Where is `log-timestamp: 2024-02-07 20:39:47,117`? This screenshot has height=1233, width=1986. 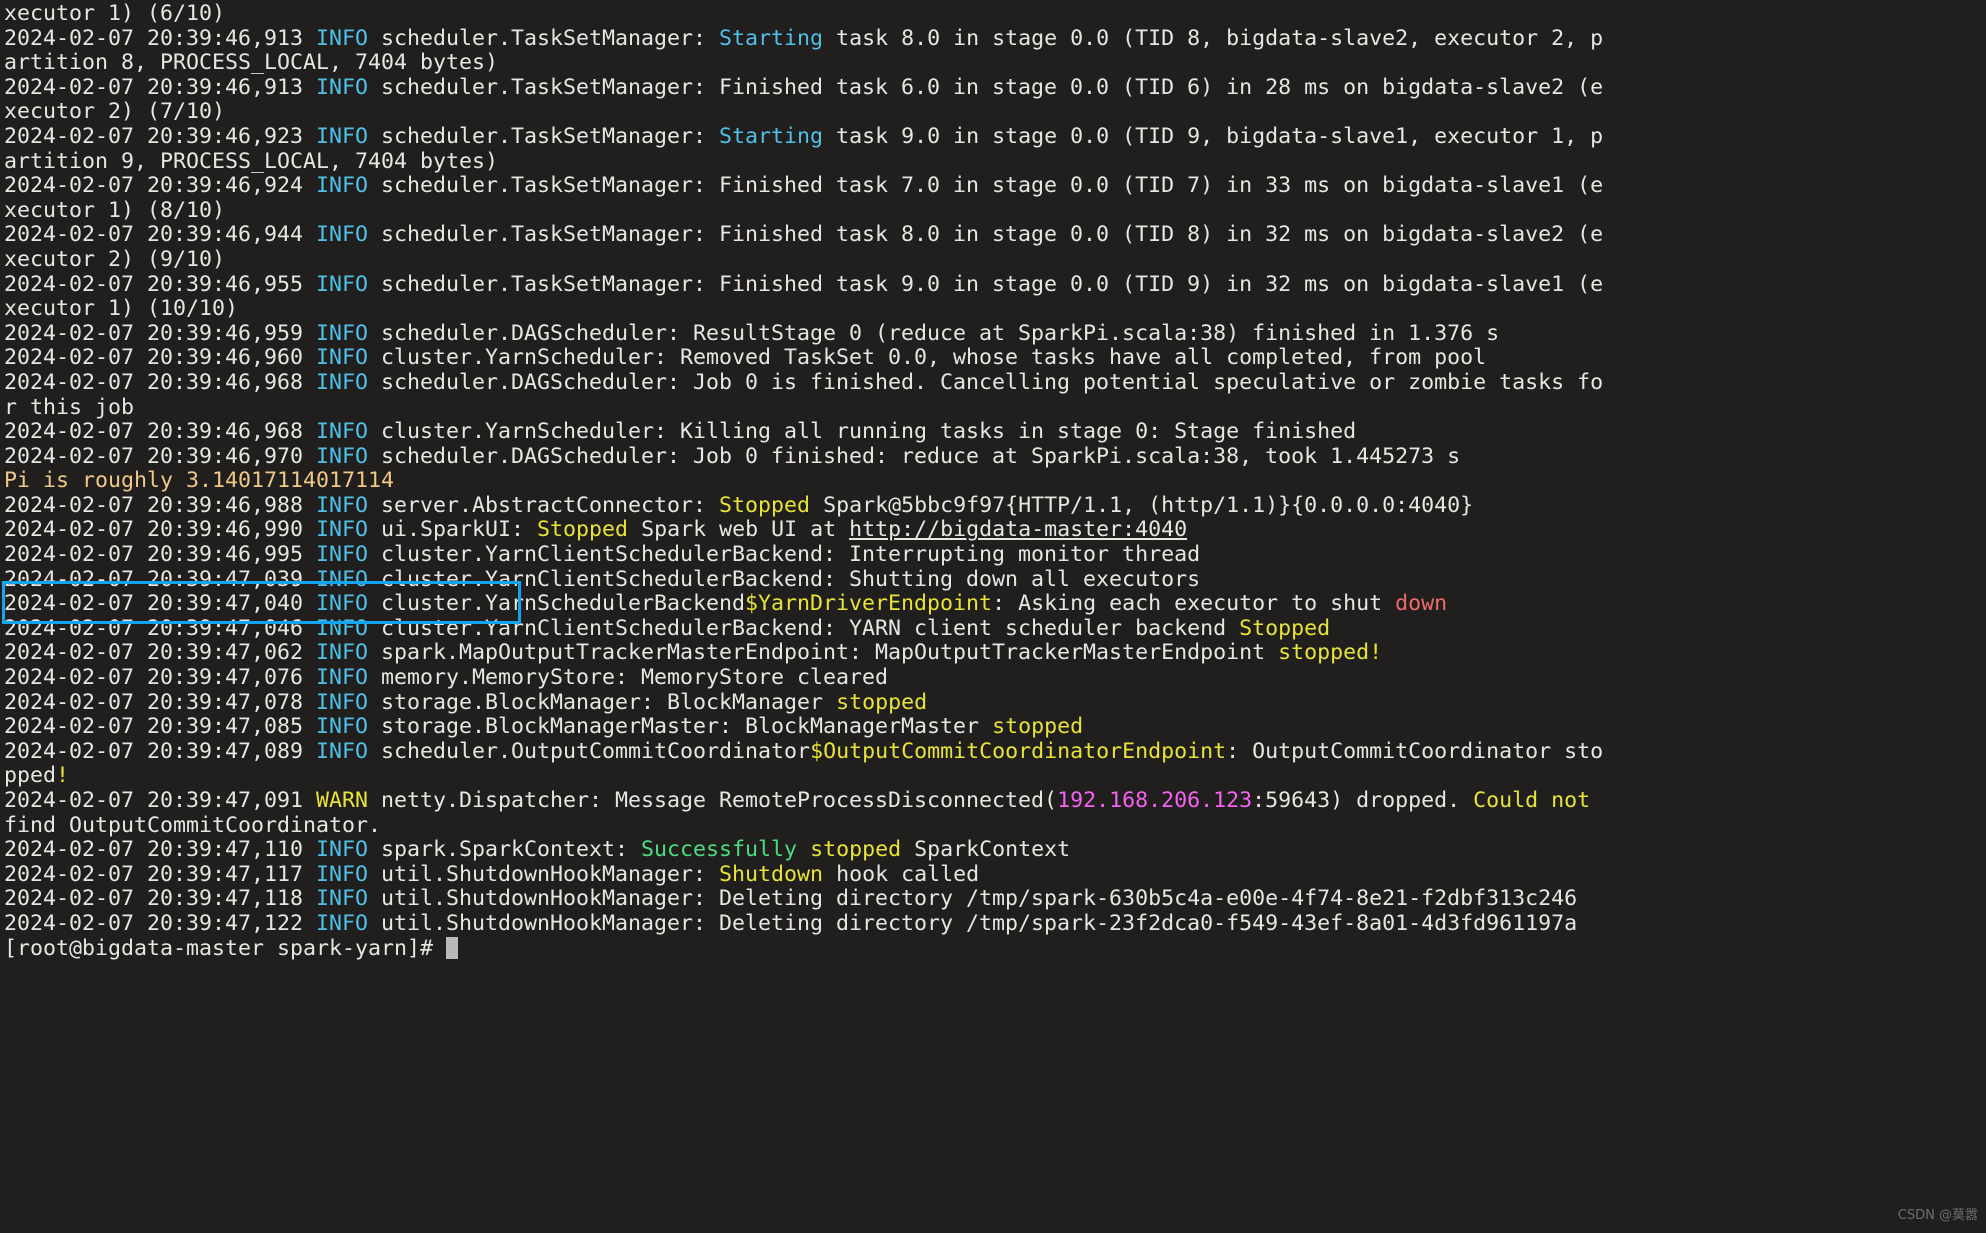 log-timestamp: 2024-02-07 20:39:47,117 is located at coordinates (160, 874).